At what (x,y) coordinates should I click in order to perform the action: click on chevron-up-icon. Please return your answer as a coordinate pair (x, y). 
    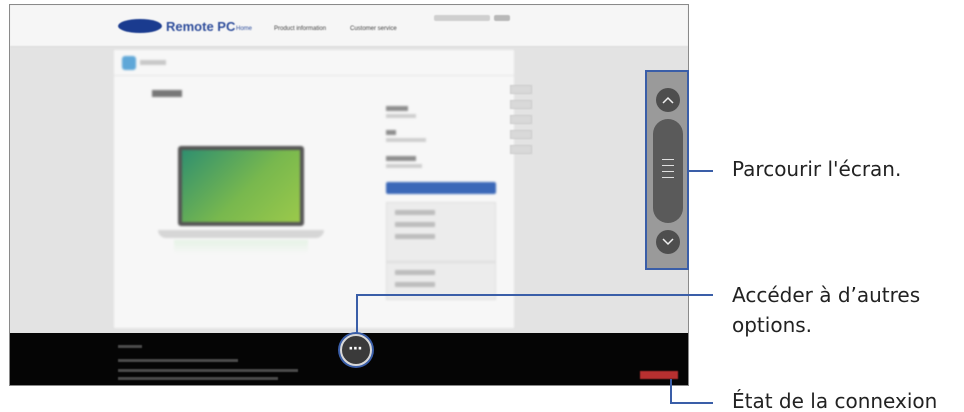
    Looking at the image, I should click on (668, 100).